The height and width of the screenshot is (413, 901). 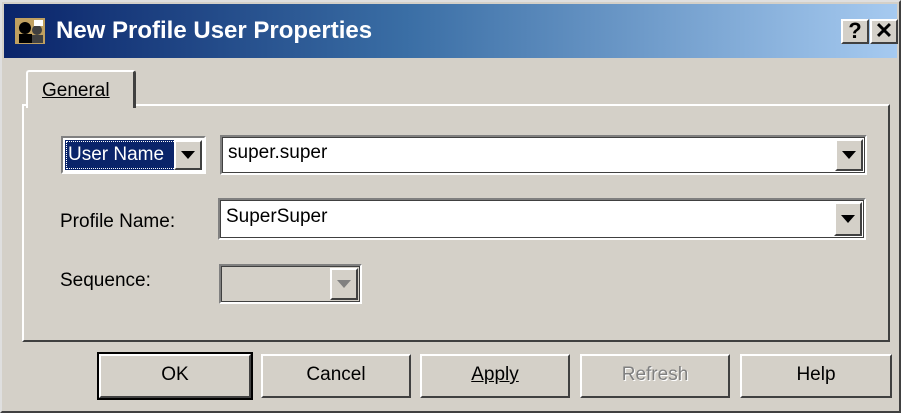 What do you see at coordinates (105, 280) in the screenshot?
I see `sequence-label: Sequence:` at bounding box center [105, 280].